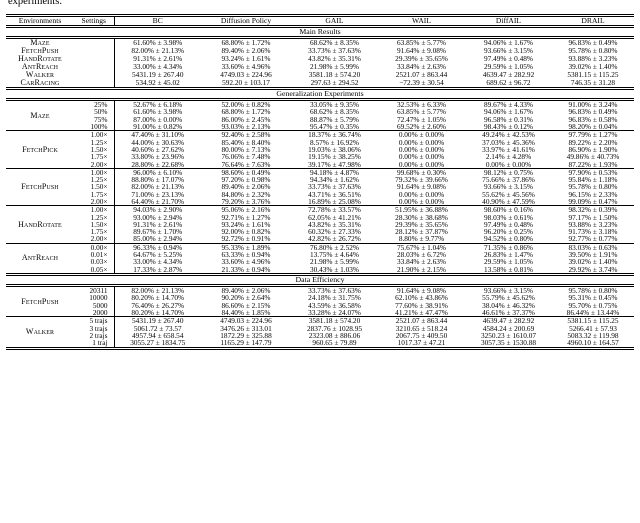  Describe the element at coordinates (421, 343) in the screenshot. I see `cell-wail: 1017.37 ± 47.21` at that location.